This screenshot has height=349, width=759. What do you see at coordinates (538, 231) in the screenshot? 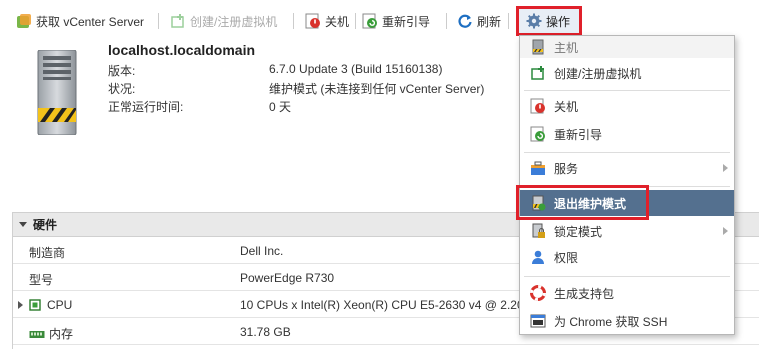
I see `lockdown-icon` at bounding box center [538, 231].